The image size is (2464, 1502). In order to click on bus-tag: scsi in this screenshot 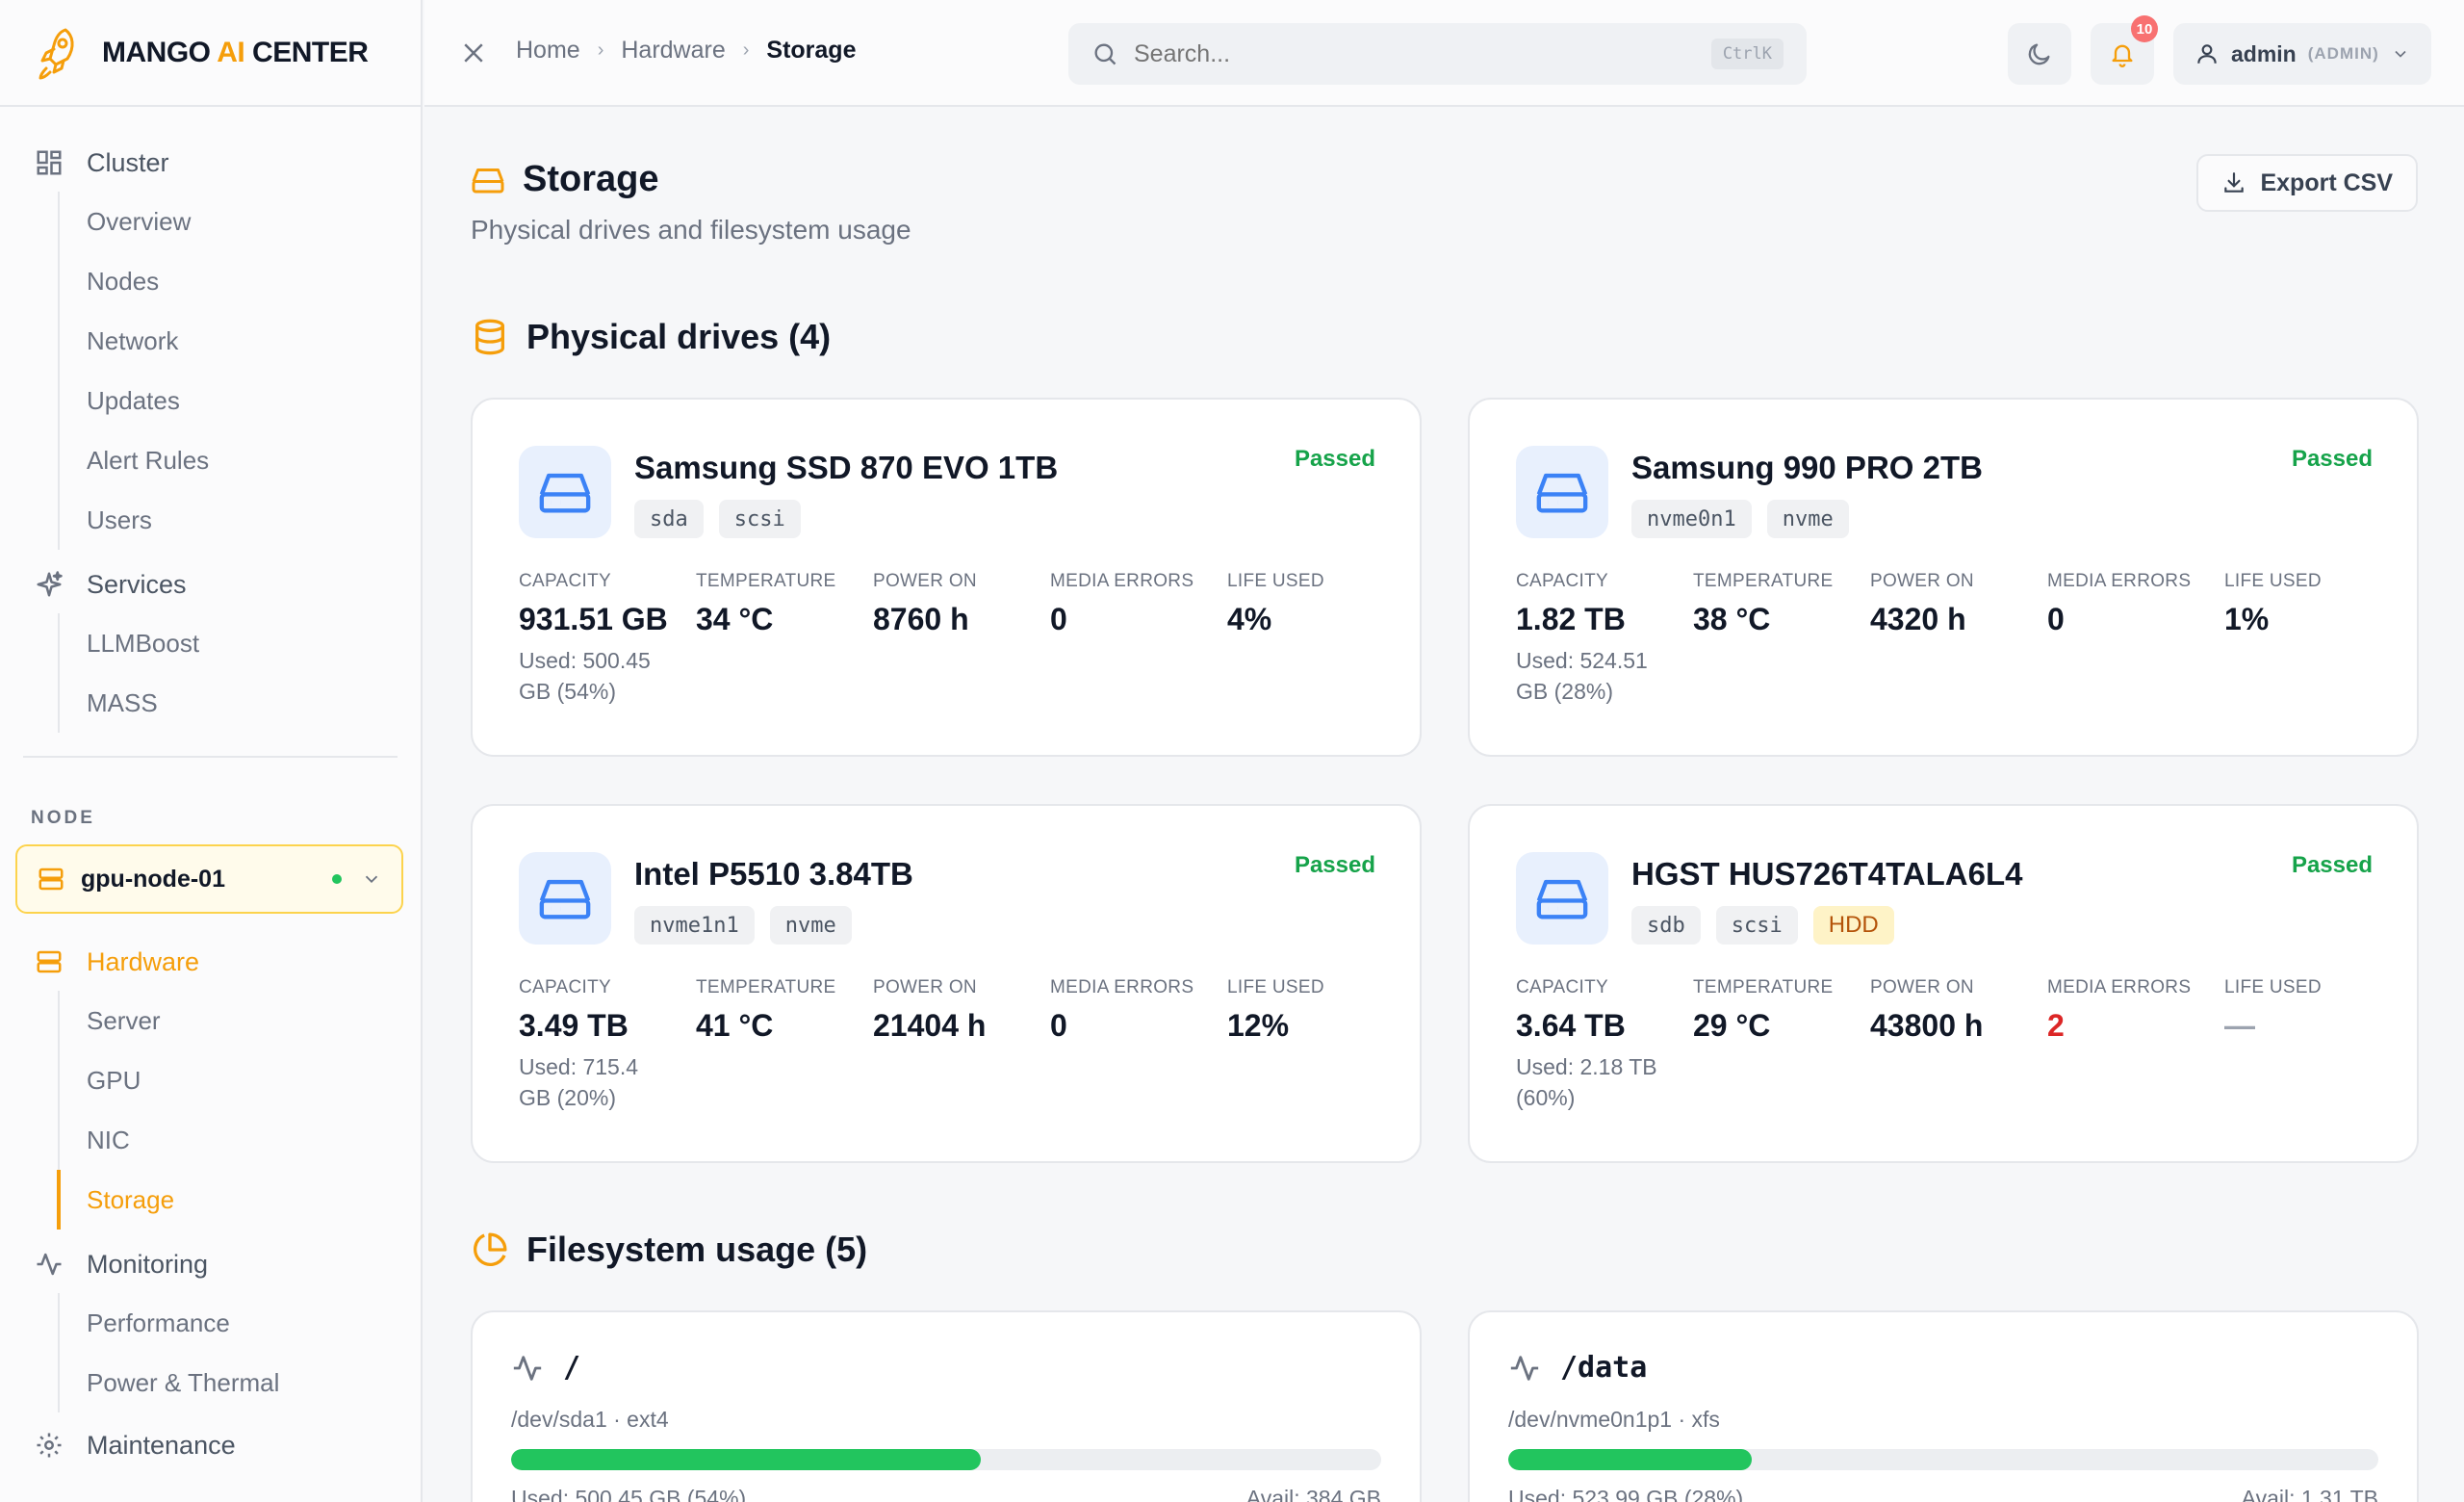, I will do `click(1756, 925)`.